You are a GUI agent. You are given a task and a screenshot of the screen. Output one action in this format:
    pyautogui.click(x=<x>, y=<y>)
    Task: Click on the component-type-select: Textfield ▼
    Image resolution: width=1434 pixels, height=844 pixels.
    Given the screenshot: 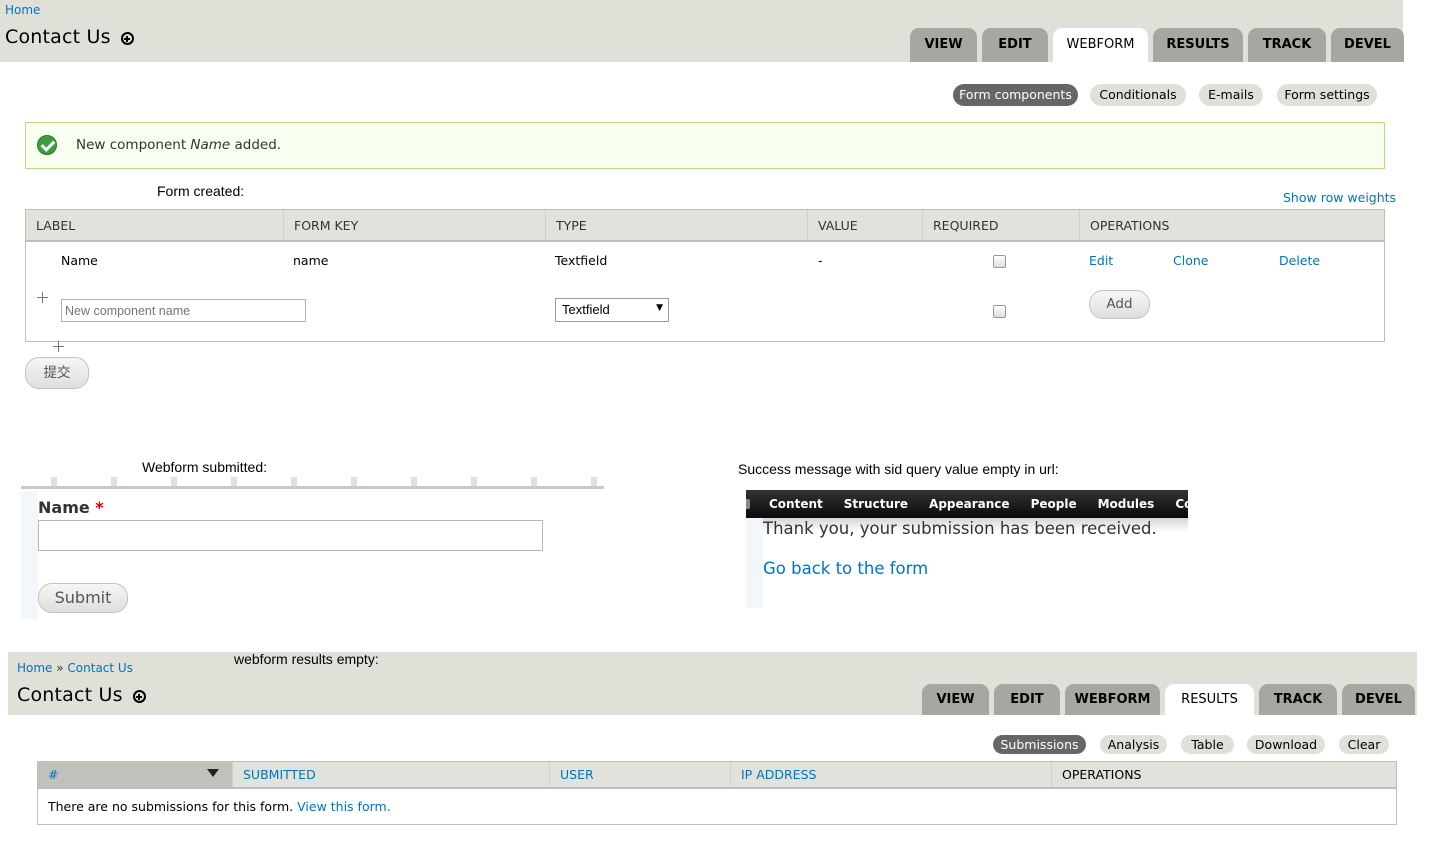 What is the action you would take?
    pyautogui.click(x=612, y=310)
    